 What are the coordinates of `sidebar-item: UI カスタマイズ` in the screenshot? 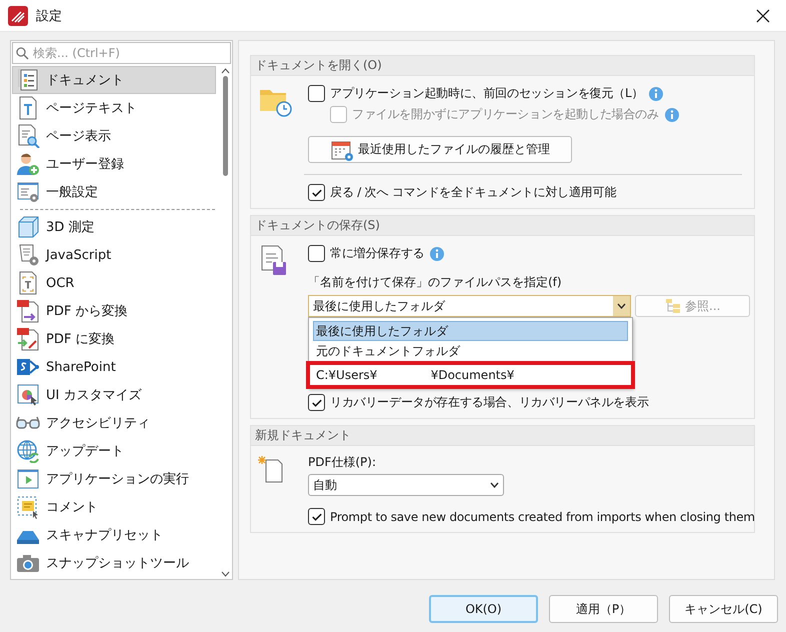 It's located at (114, 395).